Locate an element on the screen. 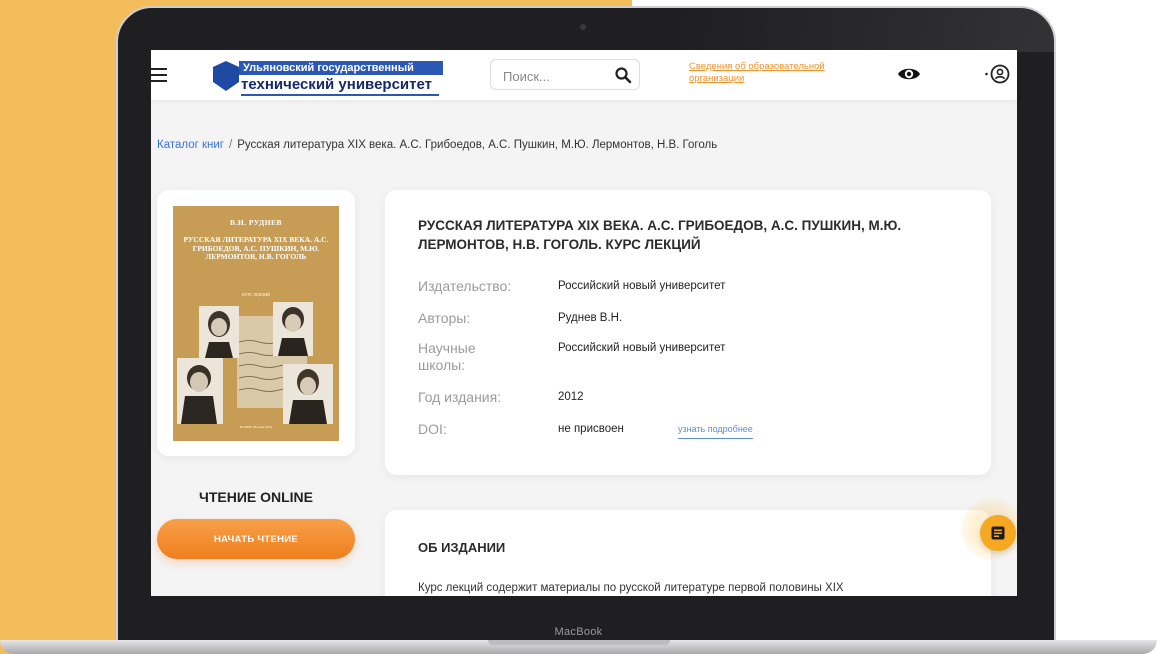  info-value: Руднев В.Н. is located at coordinates (590, 318).